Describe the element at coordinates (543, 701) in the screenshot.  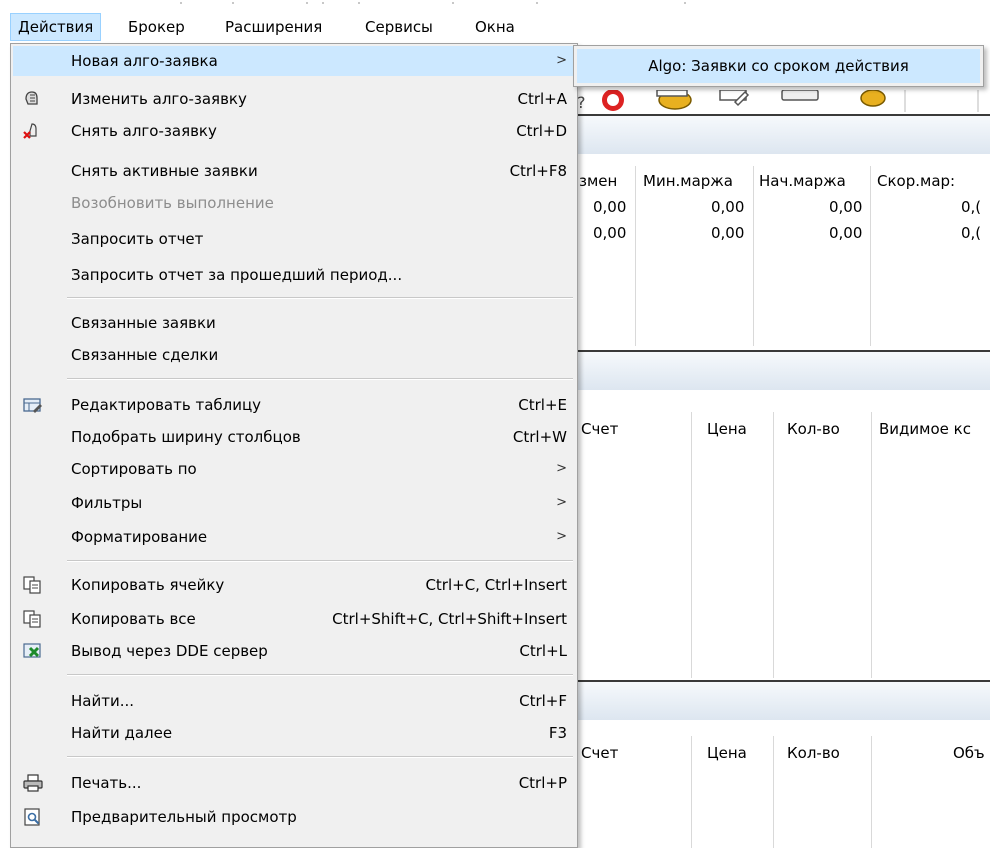
I see `menu-item-shortcut: Ctrl+F` at that location.